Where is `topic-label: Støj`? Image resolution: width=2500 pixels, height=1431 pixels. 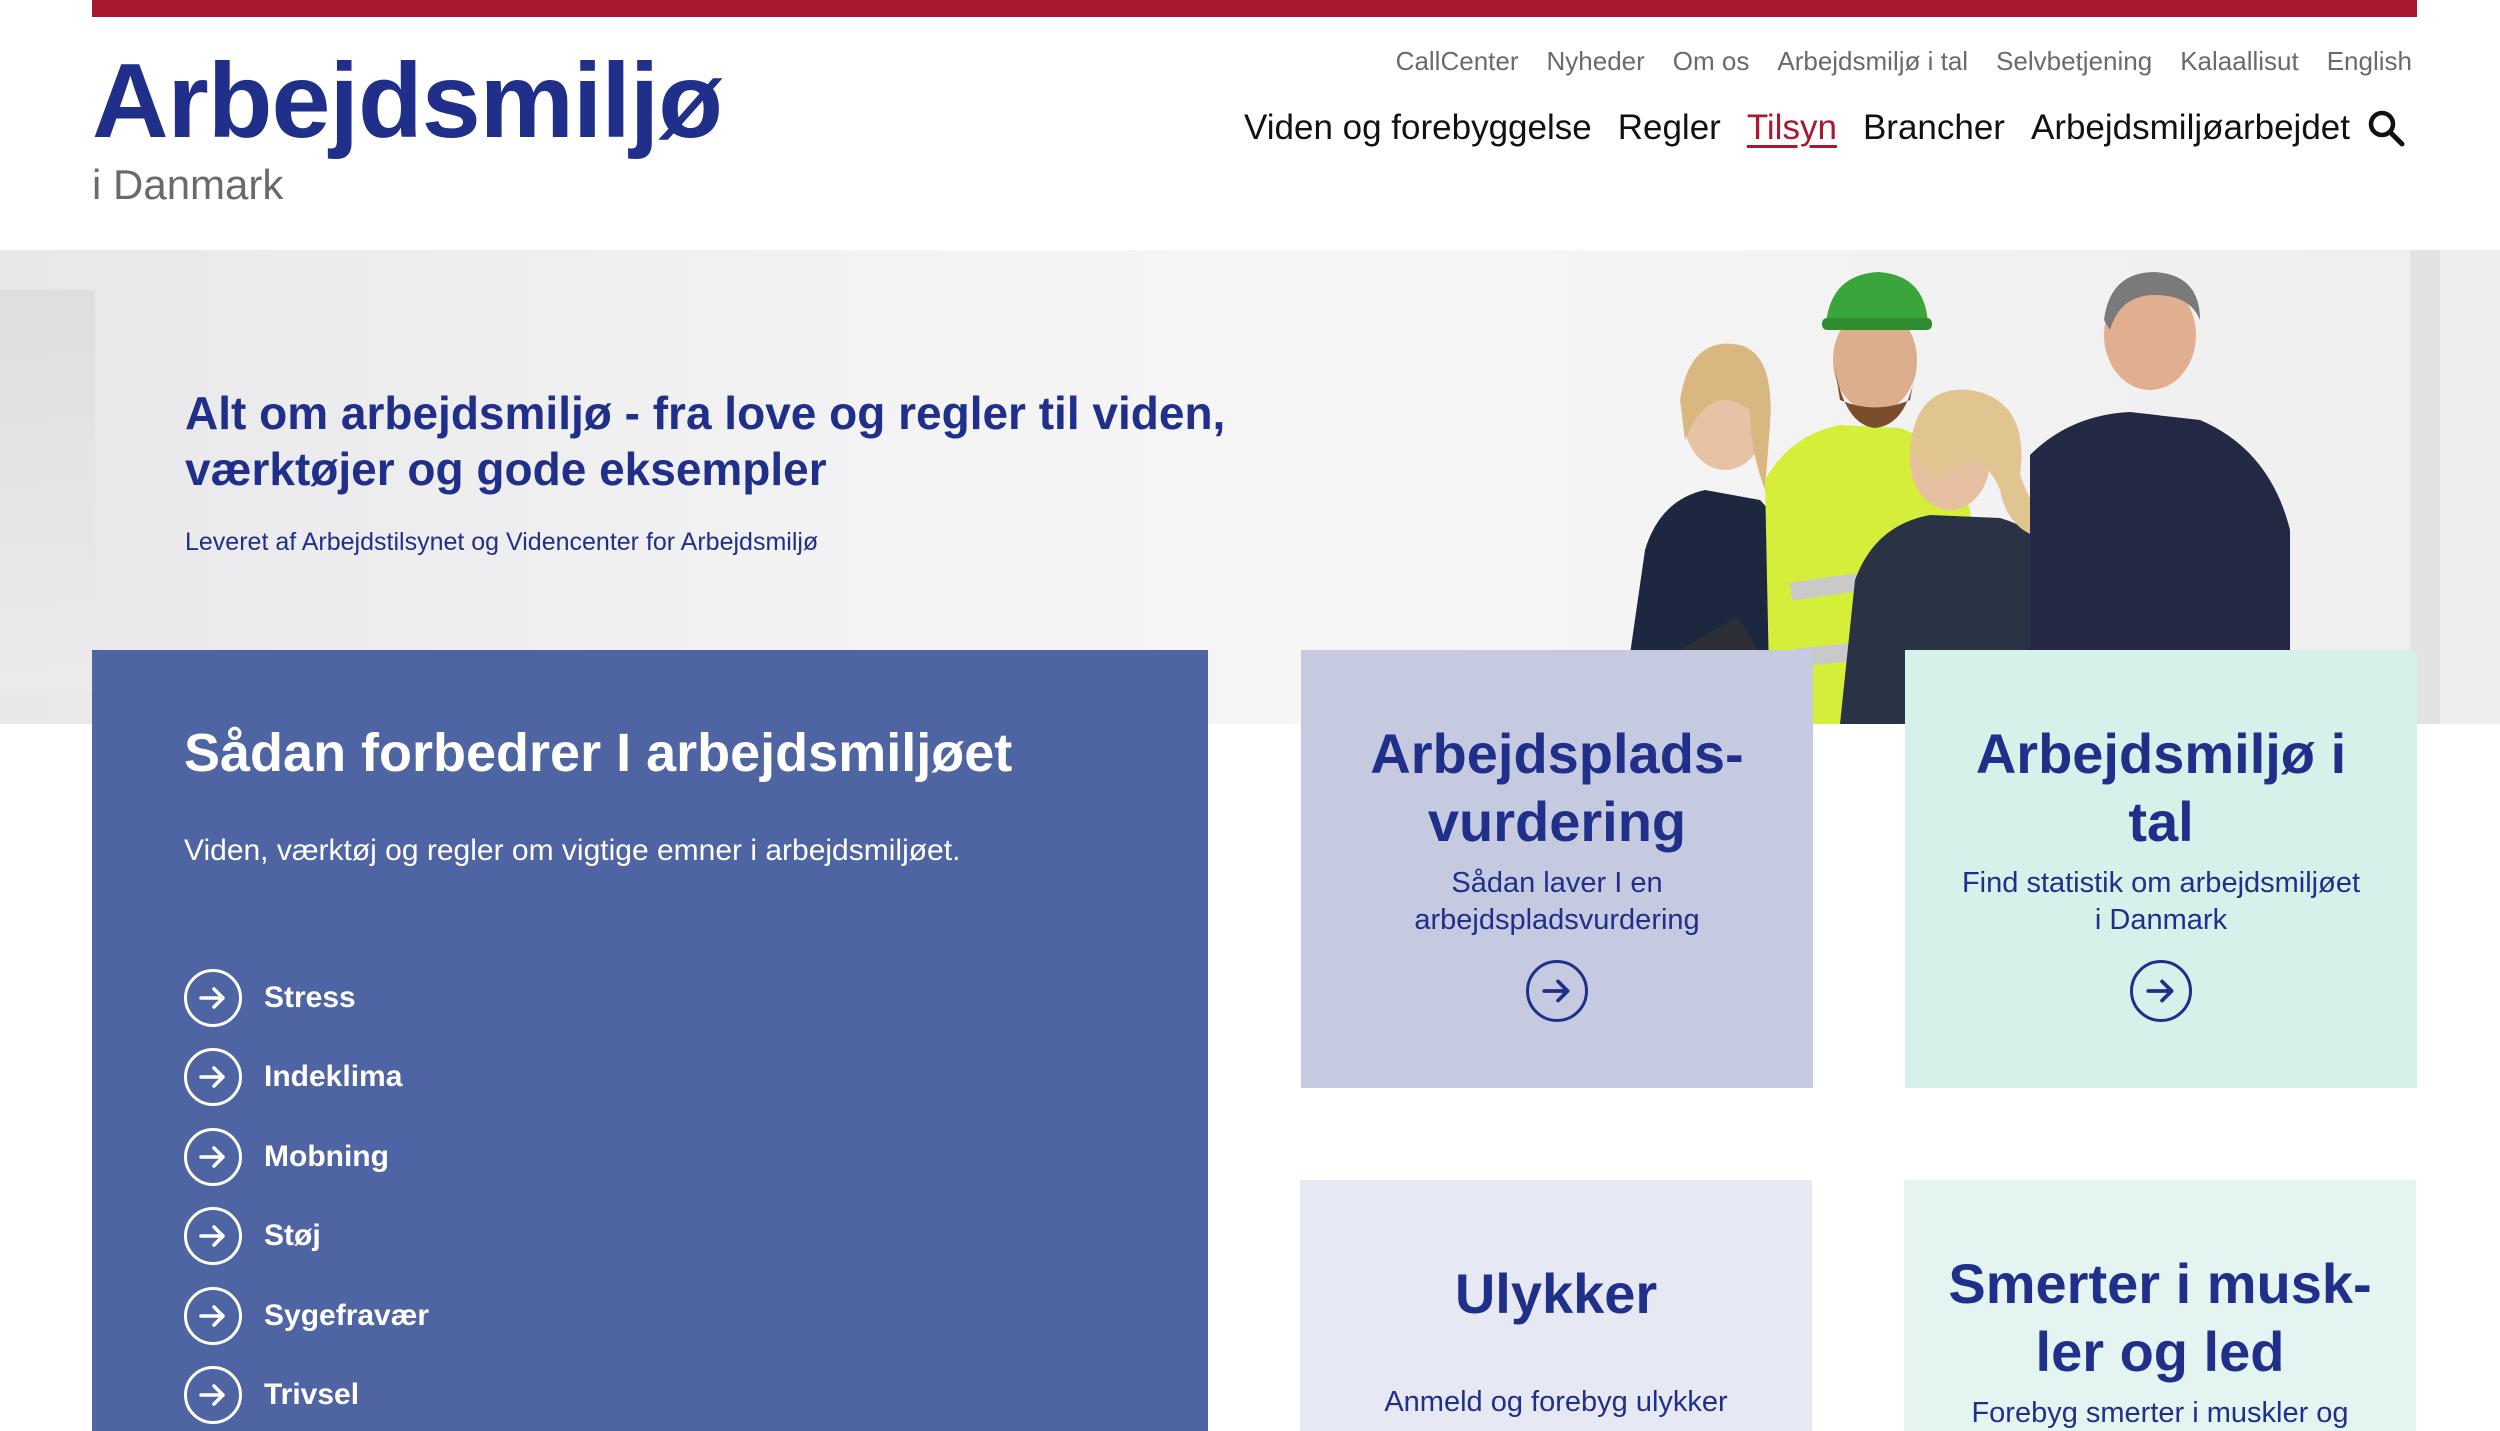
topic-label: Støj is located at coordinates (292, 1236).